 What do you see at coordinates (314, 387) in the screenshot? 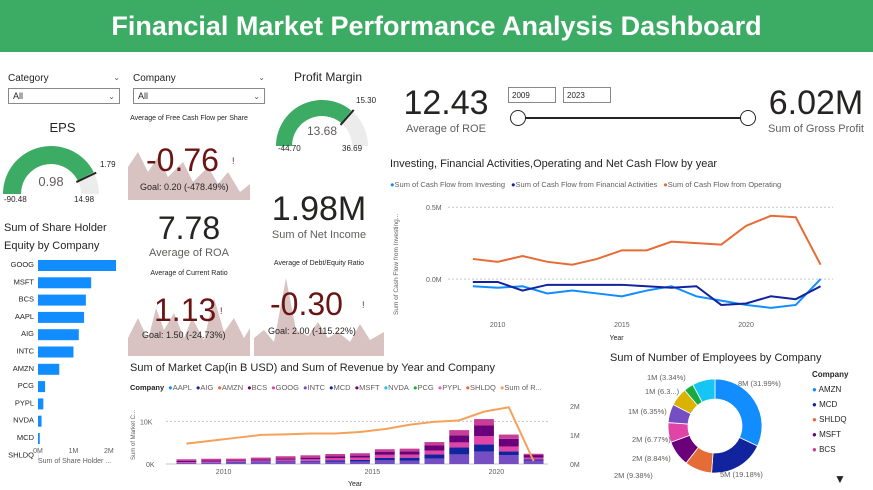
I see `market-legend-item: ●INTC` at bounding box center [314, 387].